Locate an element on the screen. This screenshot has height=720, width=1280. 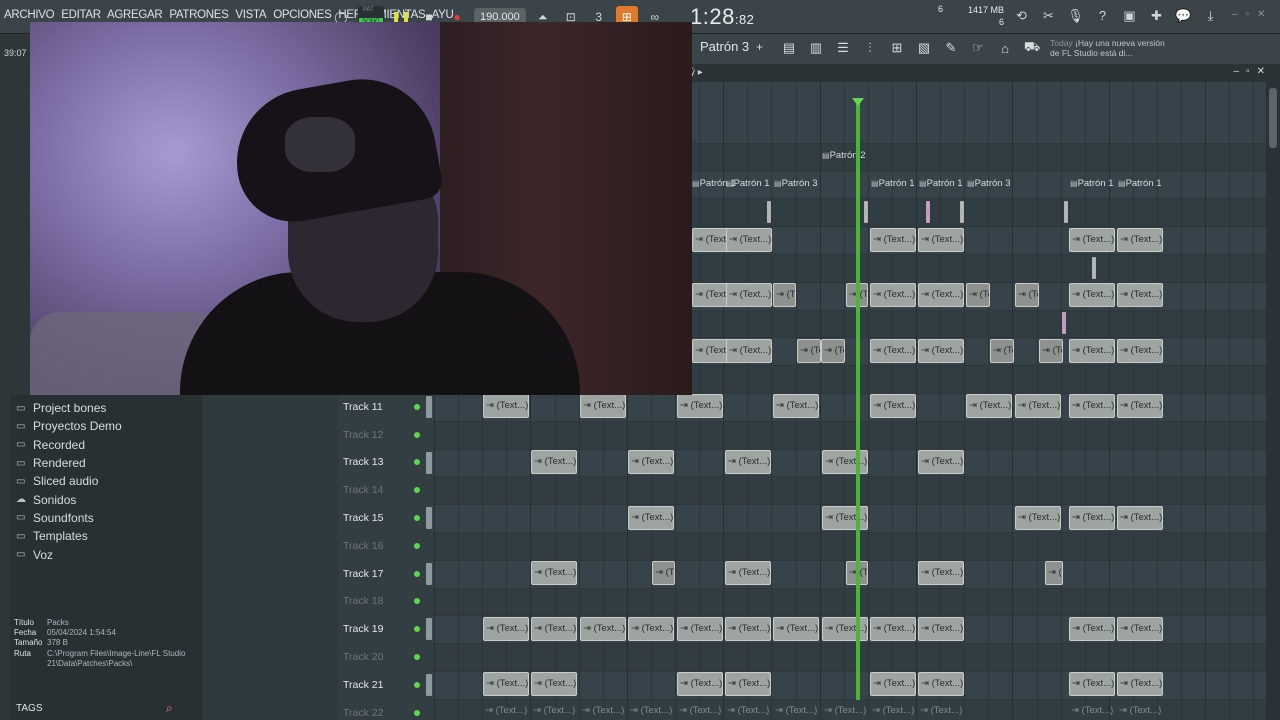
plugin-picker-icon: ✎ is located at coordinates (951, 48).